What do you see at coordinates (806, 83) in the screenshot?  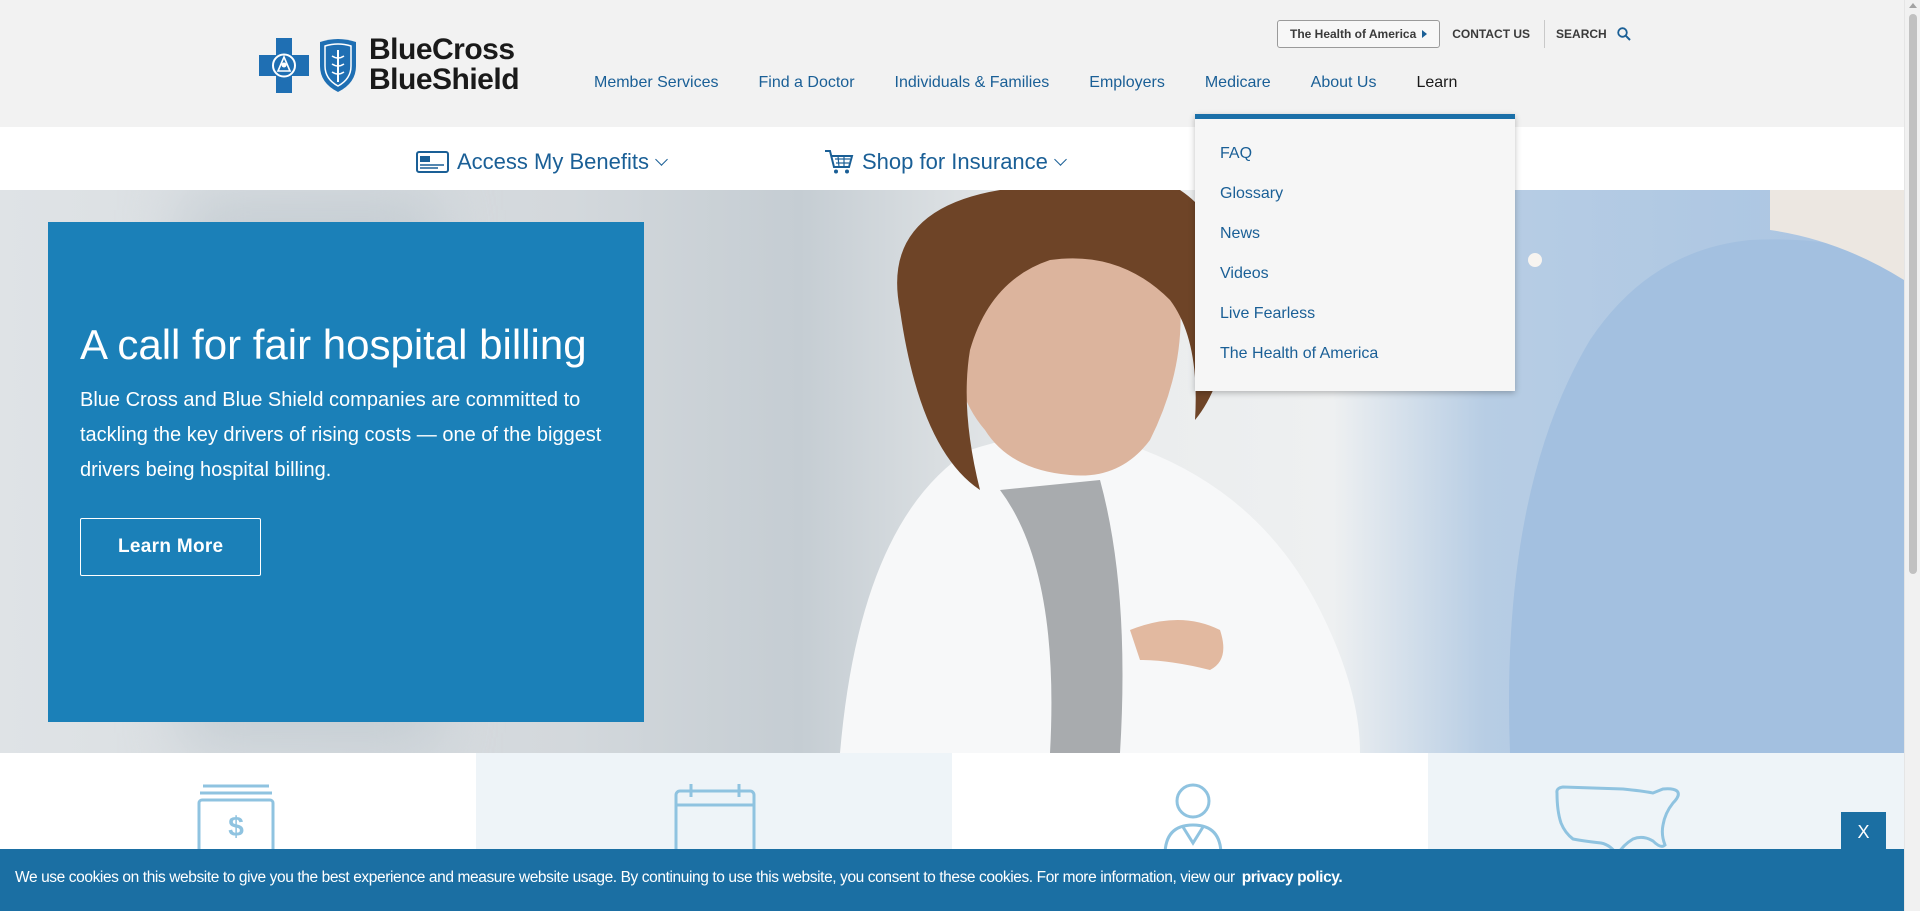 I see `nav-find-a-doctor: Find a Doctor` at bounding box center [806, 83].